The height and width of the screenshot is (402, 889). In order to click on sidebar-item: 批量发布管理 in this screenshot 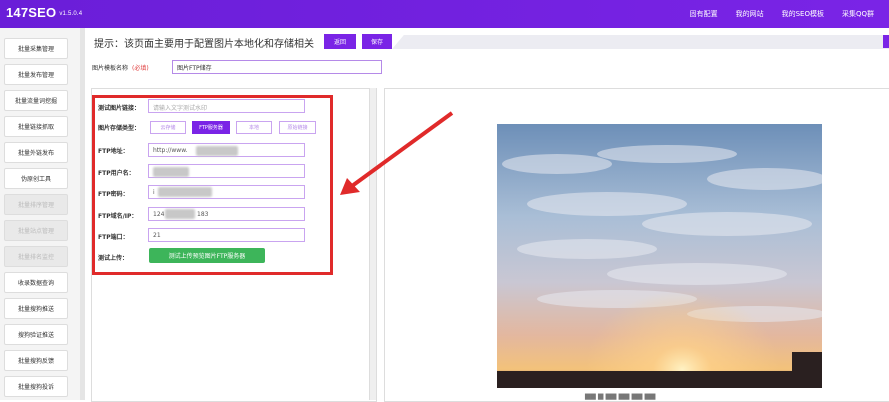, I will do `click(36, 74)`.